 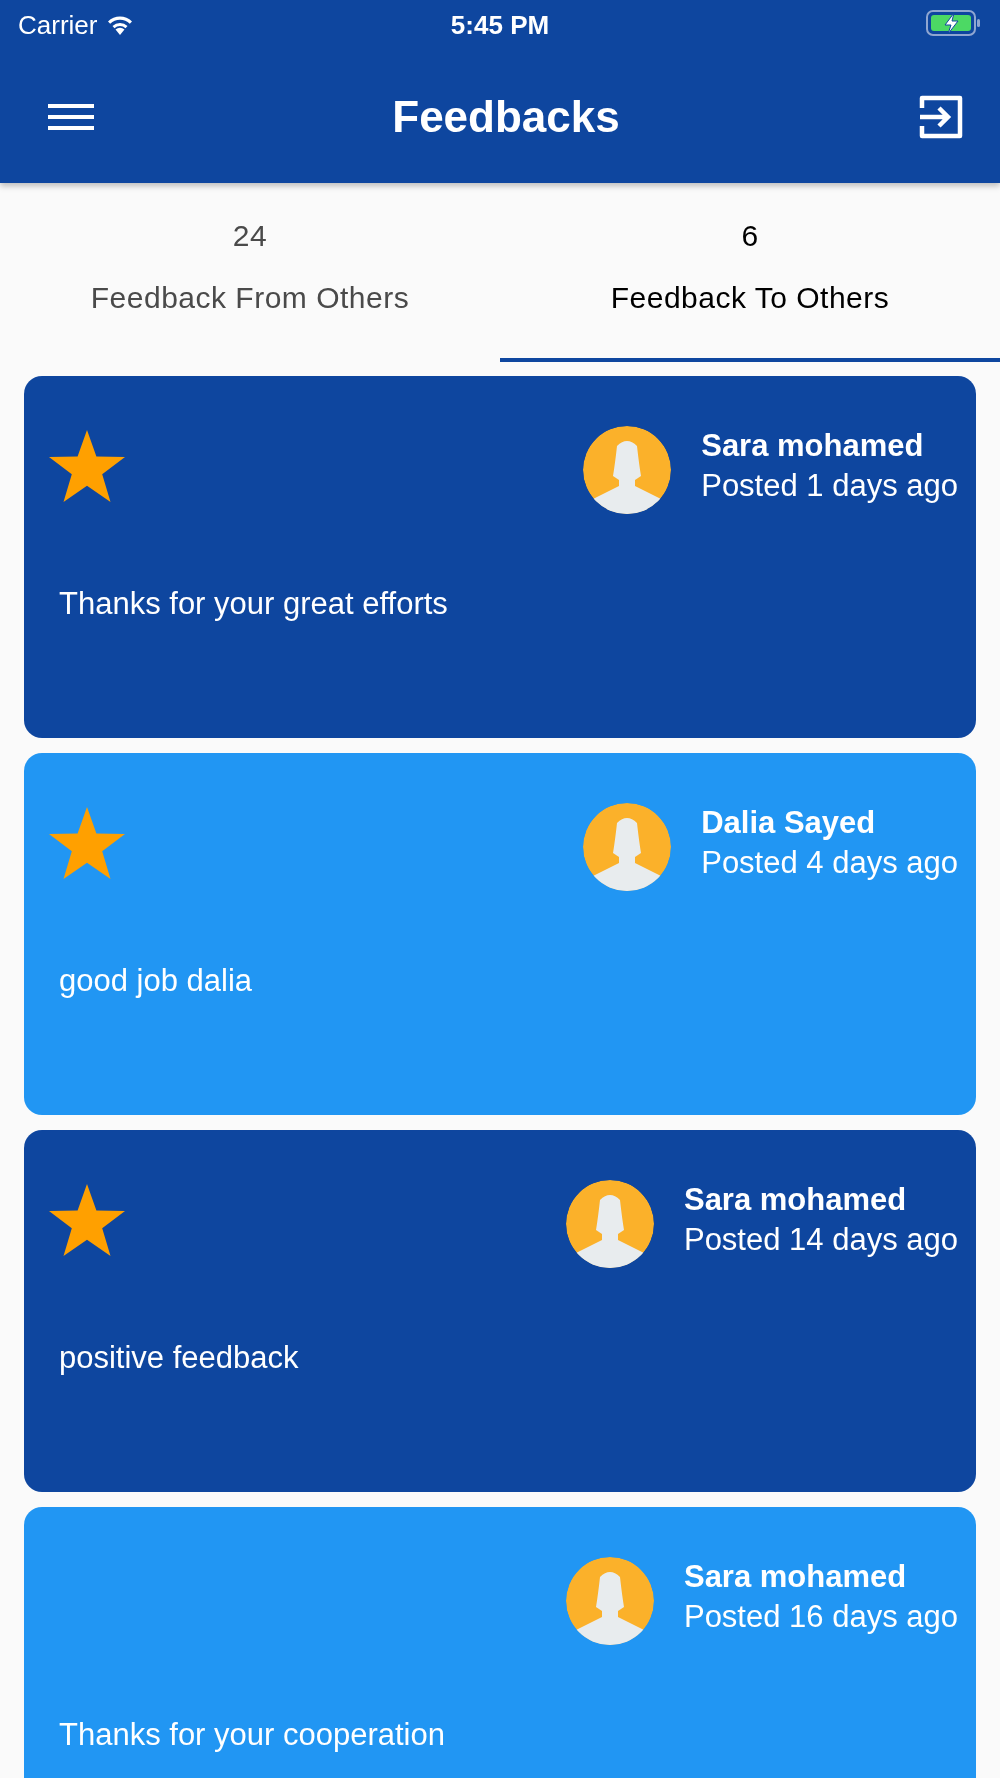 What do you see at coordinates (820, 1240) in the screenshot?
I see `posted-time: Posted 14 days ago` at bounding box center [820, 1240].